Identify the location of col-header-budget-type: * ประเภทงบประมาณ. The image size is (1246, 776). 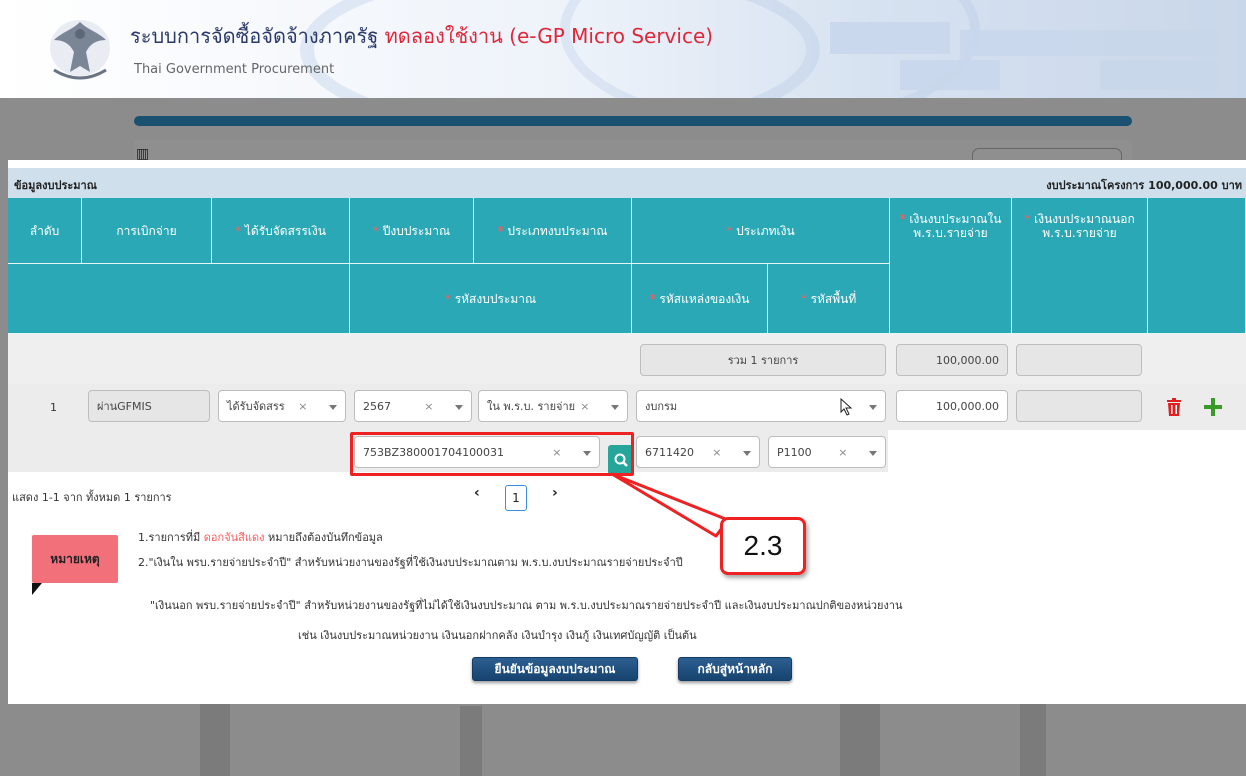
(553, 231).